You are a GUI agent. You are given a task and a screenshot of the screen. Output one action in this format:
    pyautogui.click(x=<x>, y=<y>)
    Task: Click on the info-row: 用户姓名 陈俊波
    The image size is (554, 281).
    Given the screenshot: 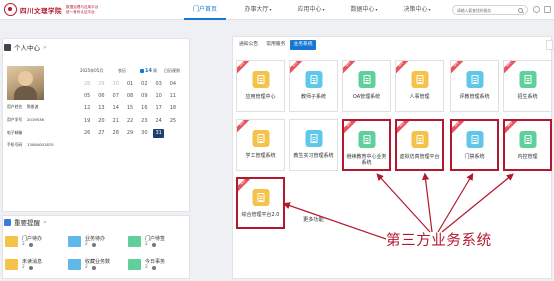 What is the action you would take?
    pyautogui.click(x=22, y=107)
    